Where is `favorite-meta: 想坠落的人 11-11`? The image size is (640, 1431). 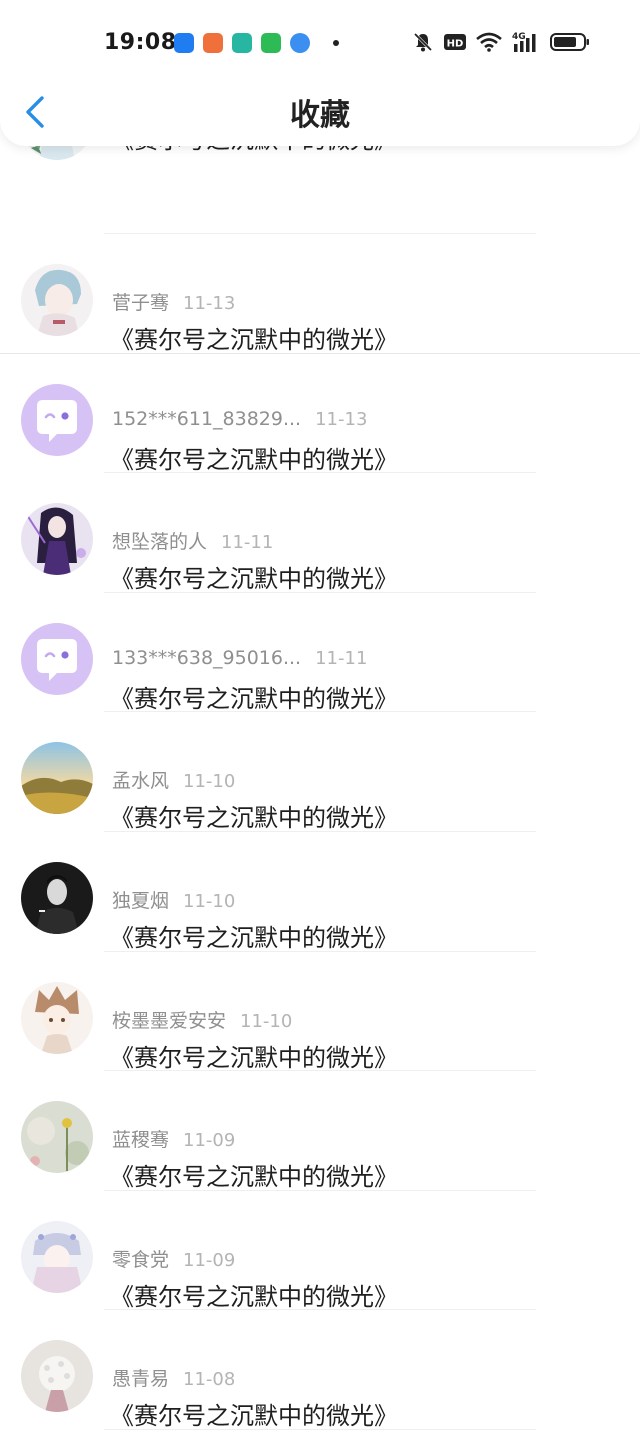
favorite-meta: 想坠落的人 11-11 is located at coordinates (192, 540).